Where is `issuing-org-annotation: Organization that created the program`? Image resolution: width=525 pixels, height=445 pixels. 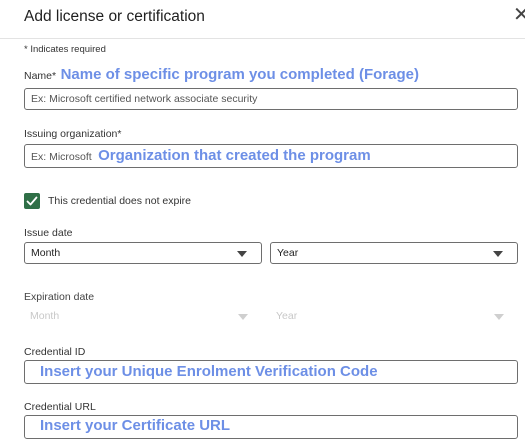
issuing-org-annotation: Organization that created the program is located at coordinates (234, 155).